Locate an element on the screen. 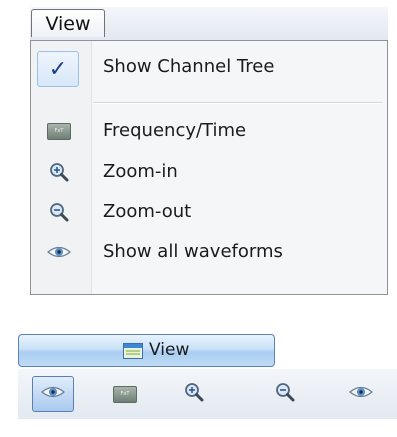 The width and height of the screenshot is (397, 437). menu-bar: View is located at coordinates (209, 24).